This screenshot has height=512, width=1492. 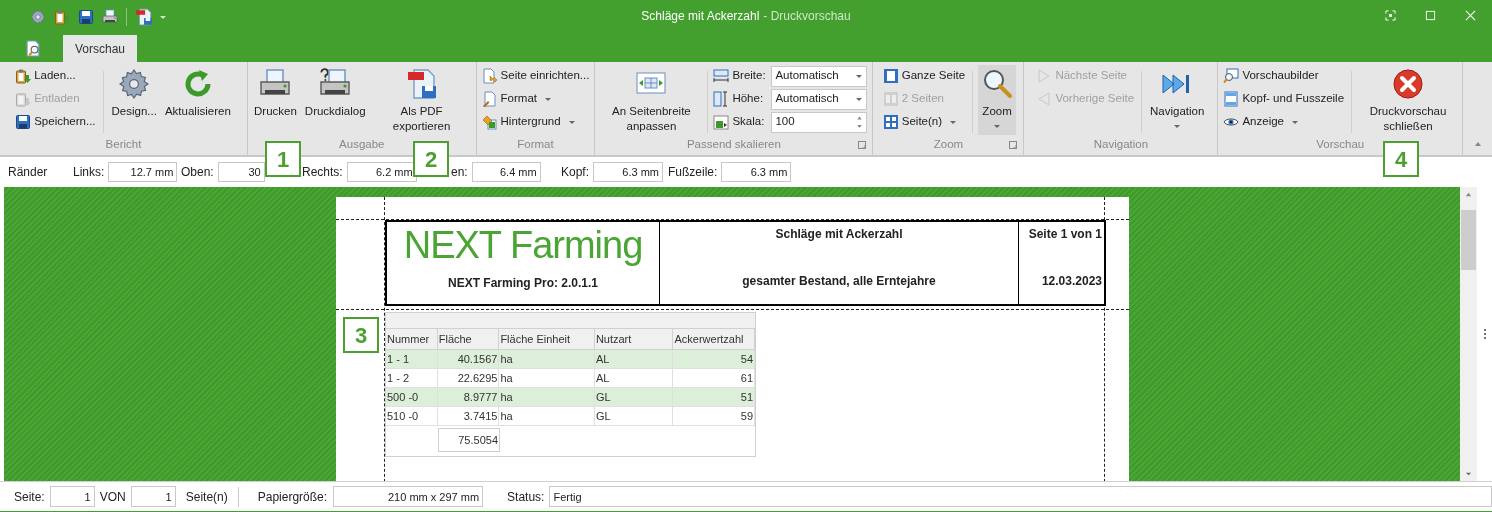 What do you see at coordinates (1284, 76) in the screenshot?
I see `ribbon-button: Vorschaubilder` at bounding box center [1284, 76].